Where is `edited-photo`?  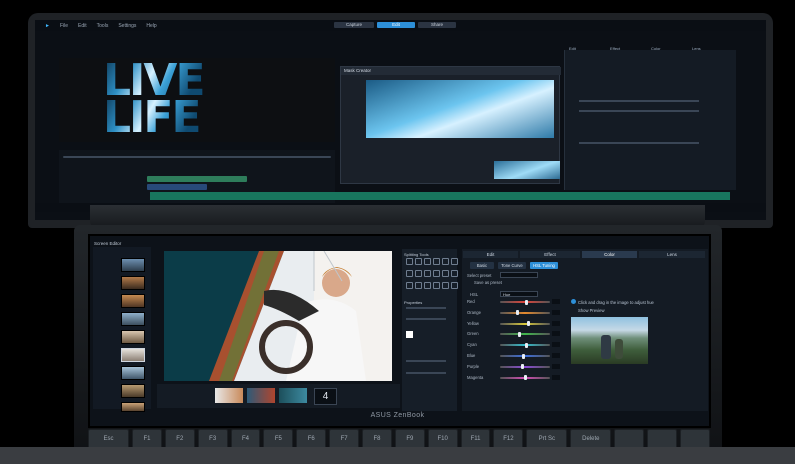 edited-photo is located at coordinates (278, 316).